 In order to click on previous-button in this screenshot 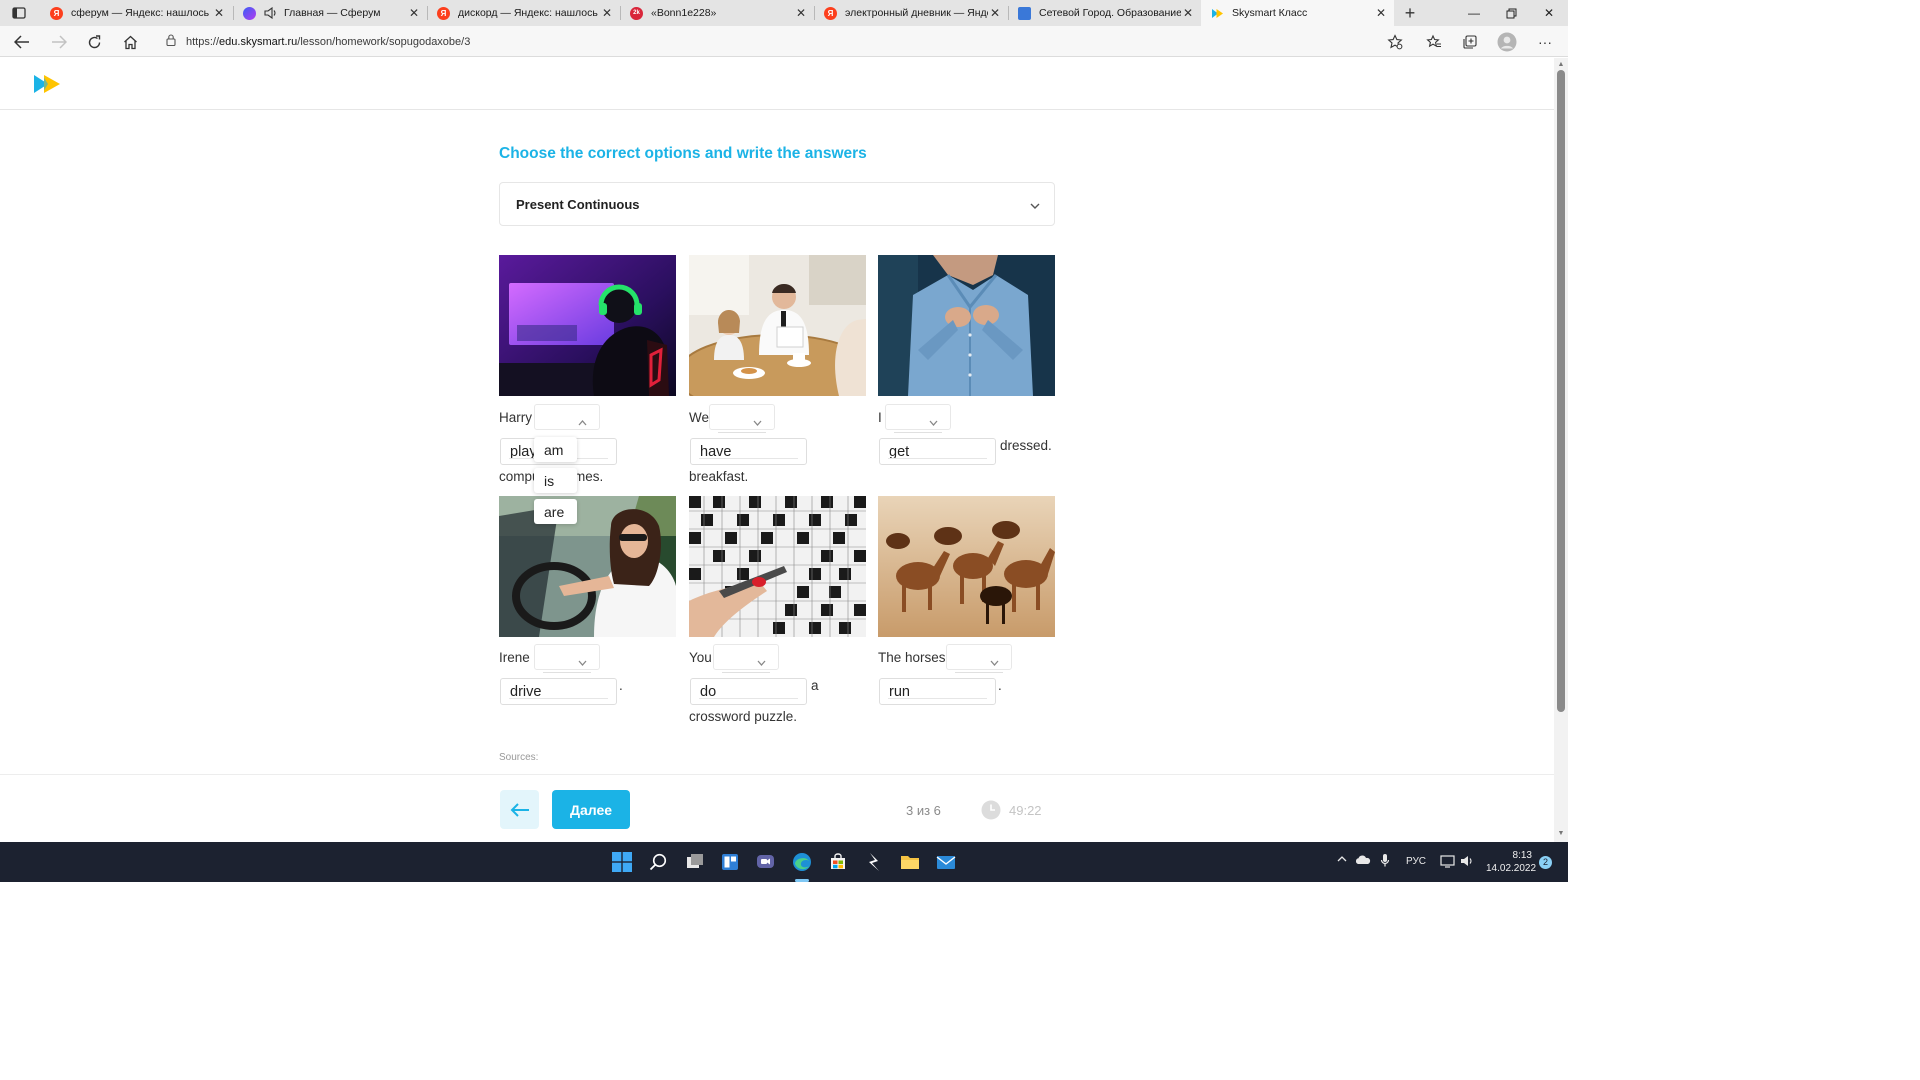, I will do `click(519, 809)`.